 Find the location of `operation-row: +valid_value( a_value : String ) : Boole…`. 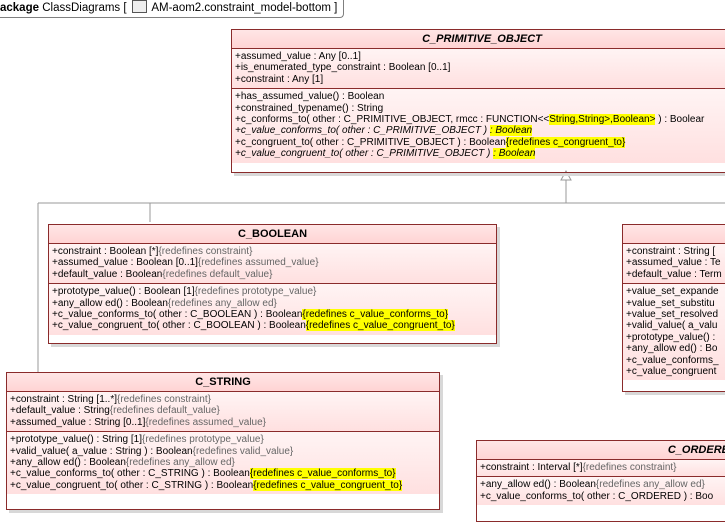

operation-row: +valid_value( a_value : String ) : Boole… is located at coordinates (152, 451).